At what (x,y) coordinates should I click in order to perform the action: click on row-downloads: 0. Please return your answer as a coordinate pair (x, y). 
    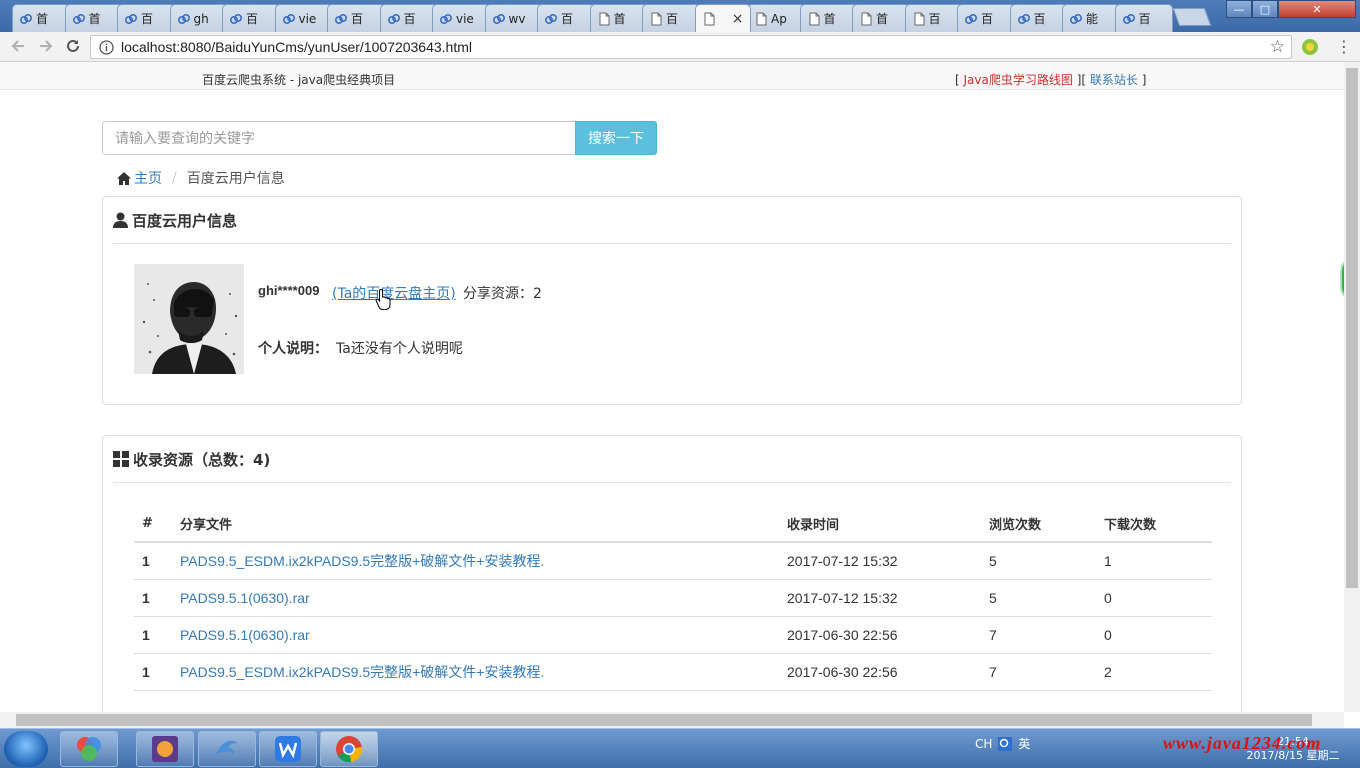
    Looking at the image, I should click on (1154, 635).